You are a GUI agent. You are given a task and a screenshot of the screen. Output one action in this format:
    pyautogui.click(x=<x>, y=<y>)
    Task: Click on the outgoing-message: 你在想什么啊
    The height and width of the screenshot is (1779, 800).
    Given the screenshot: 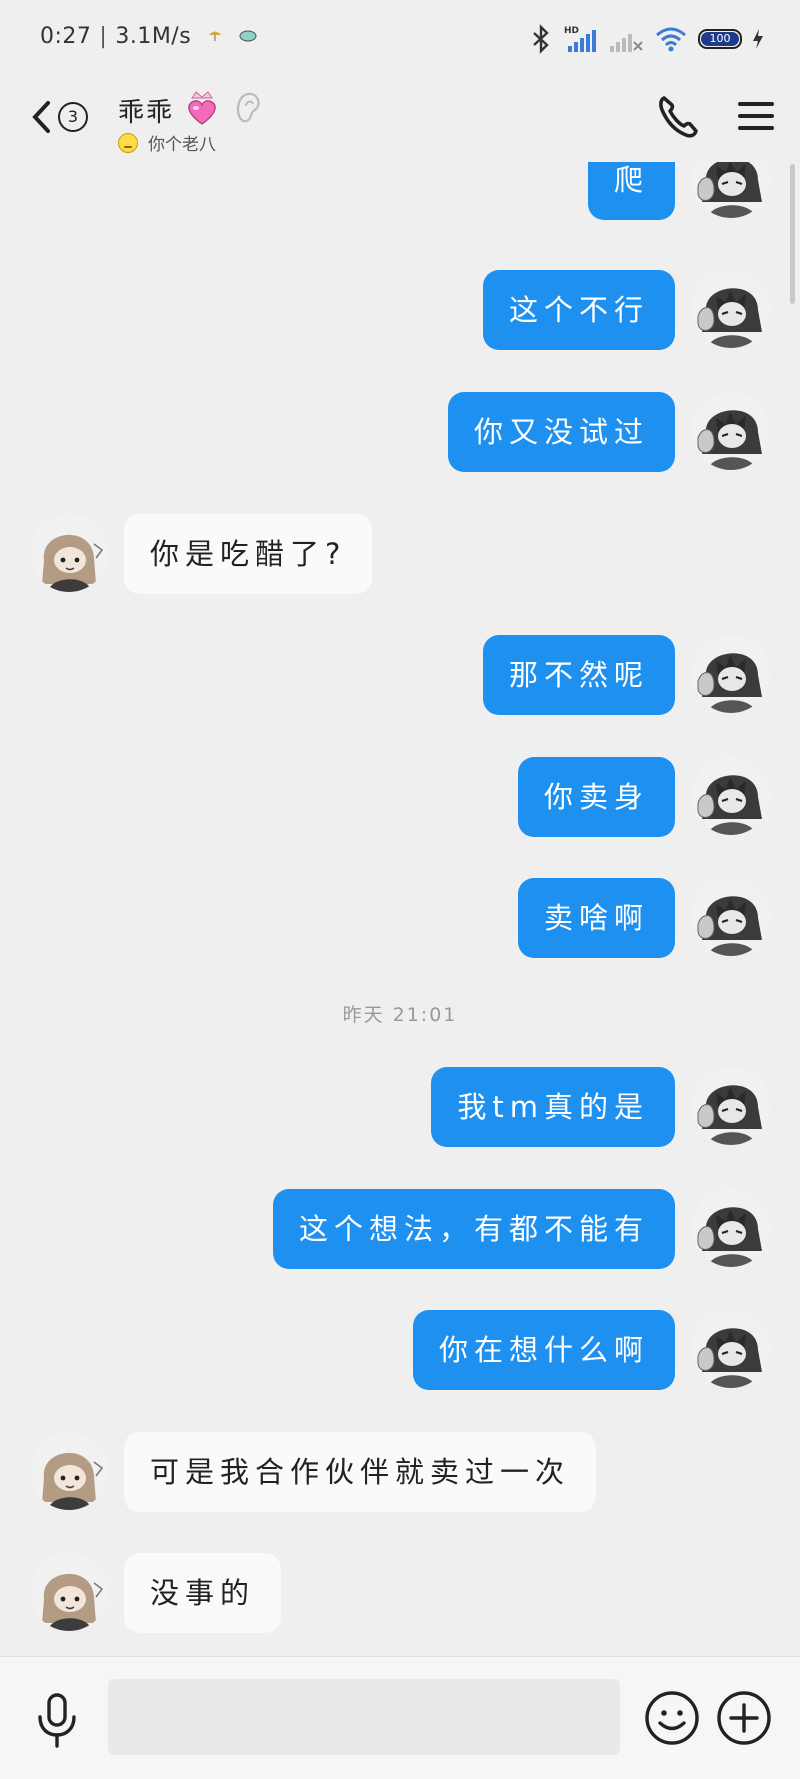 What is the action you would take?
    pyautogui.click(x=337, y=1350)
    